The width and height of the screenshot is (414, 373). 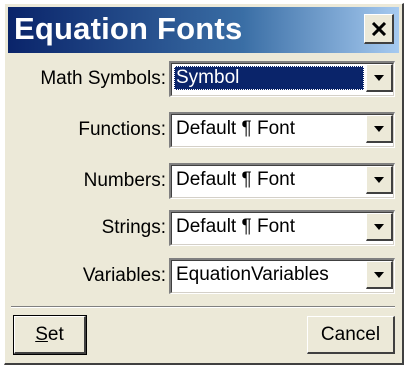 I want to click on math-symbols-value: Symbol, so click(x=269, y=78).